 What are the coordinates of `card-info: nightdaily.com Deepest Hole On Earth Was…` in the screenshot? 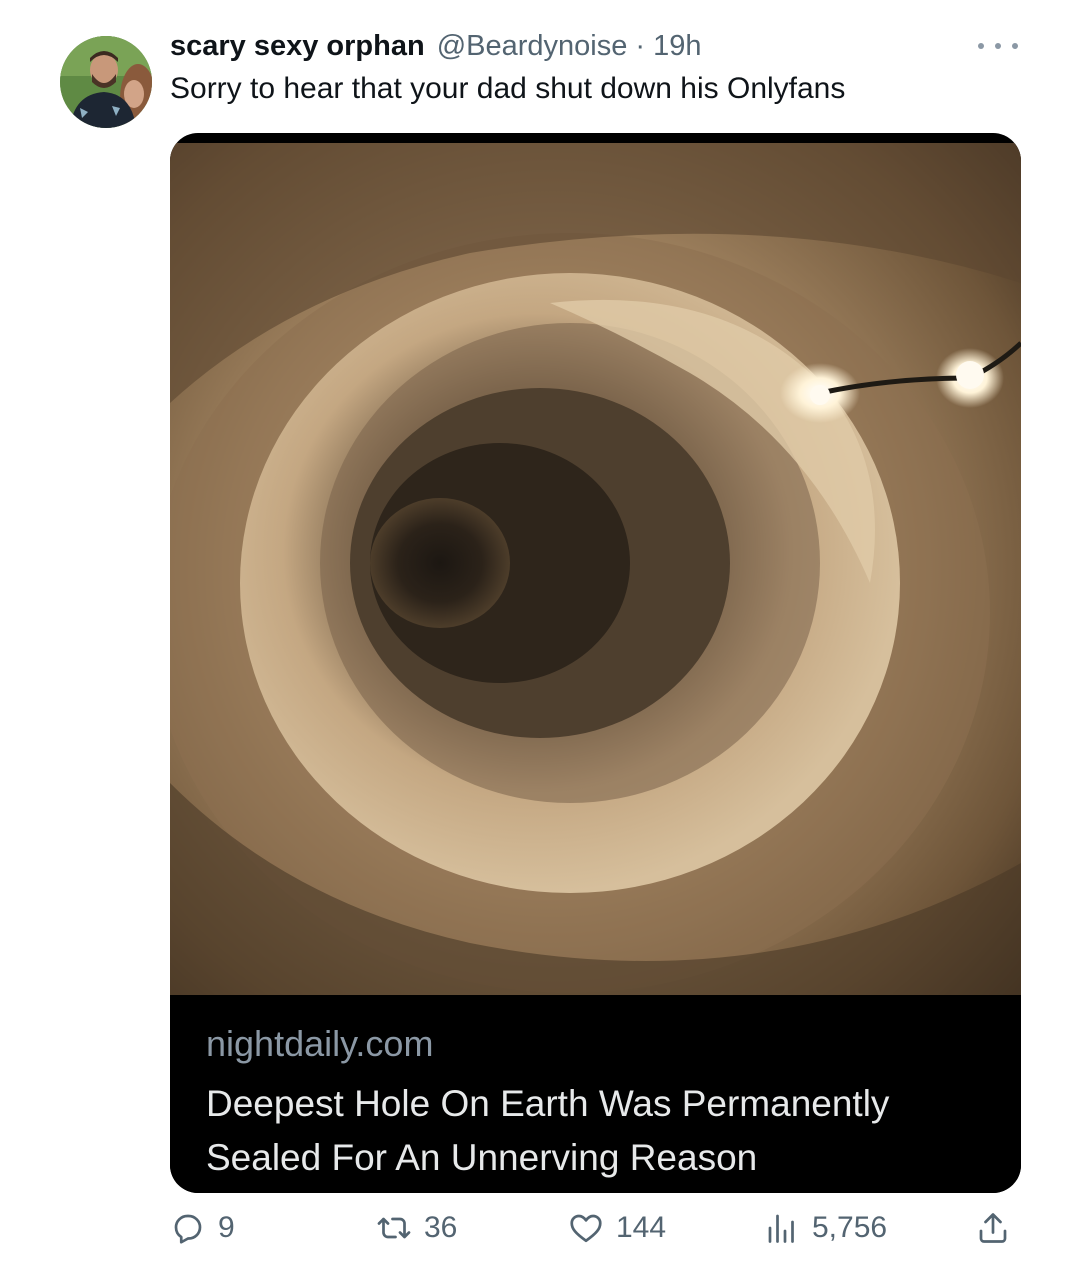 It's located at (595, 1094).